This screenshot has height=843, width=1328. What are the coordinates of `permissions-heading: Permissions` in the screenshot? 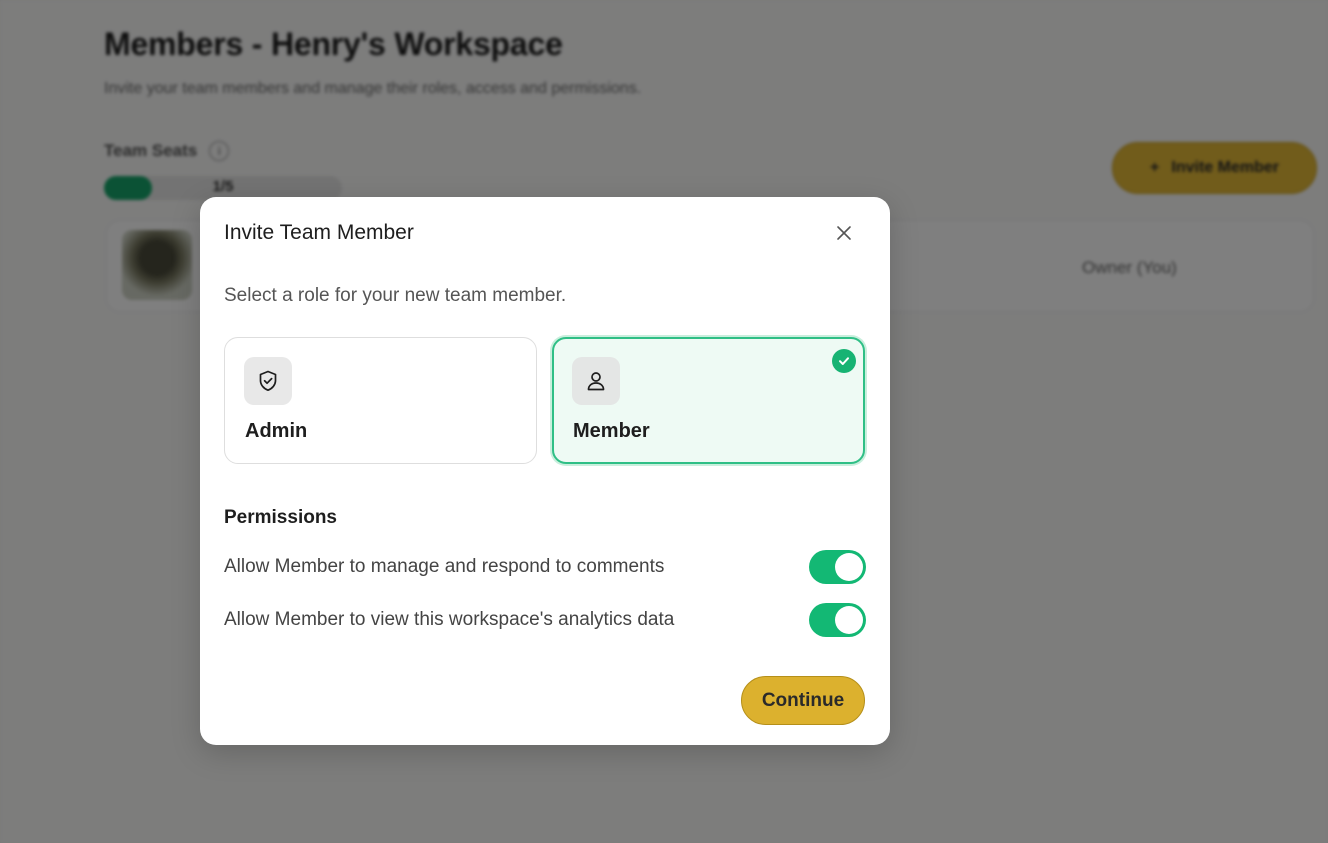 It's located at (280, 517).